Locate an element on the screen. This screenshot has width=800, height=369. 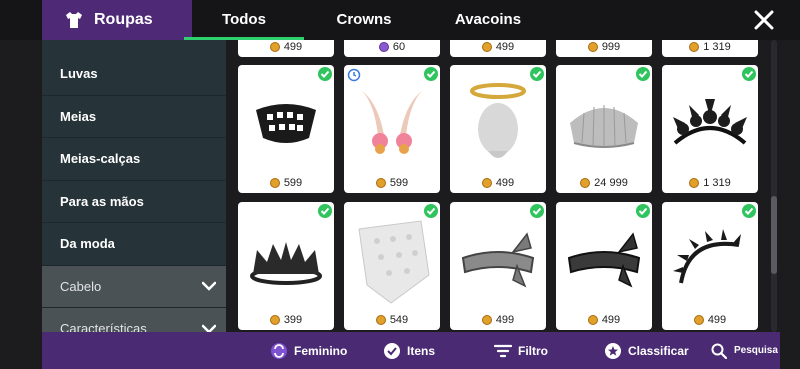
gender-label: Feminino is located at coordinates (321, 350).